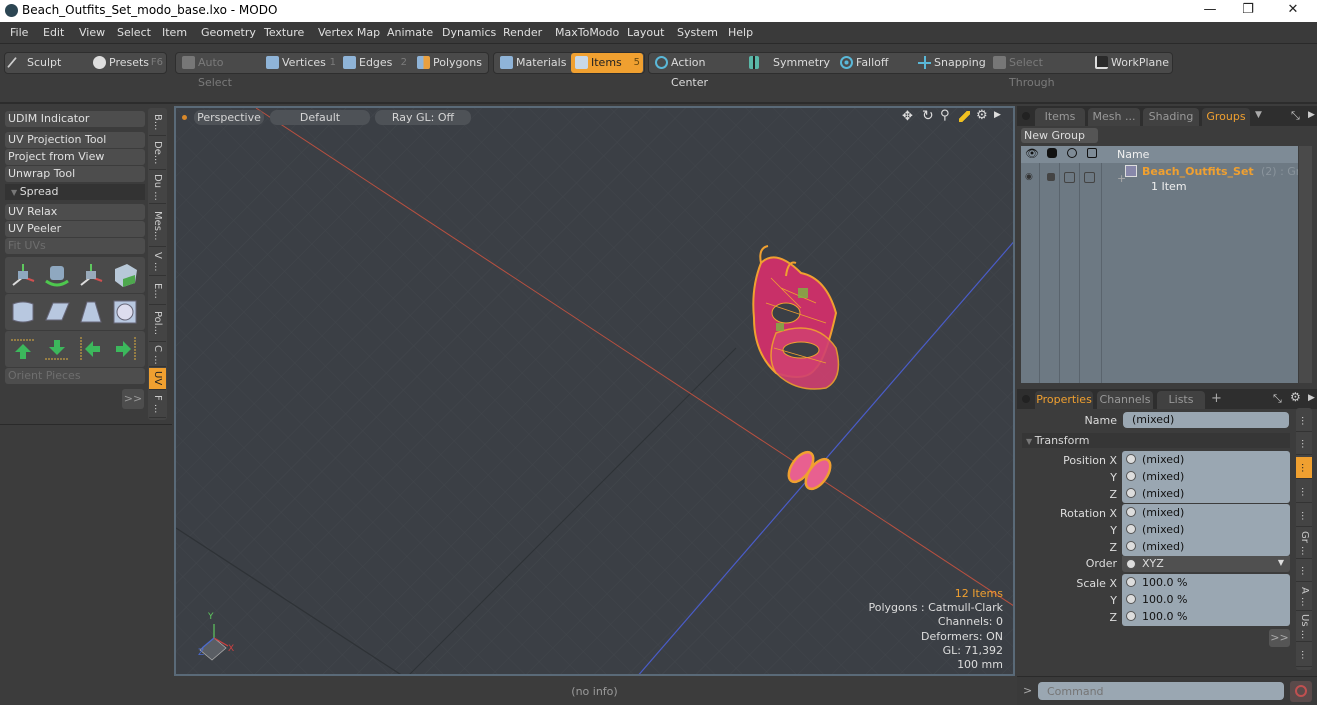 The height and width of the screenshot is (705, 1317). What do you see at coordinates (697, 32) in the screenshot?
I see `menu-system: System` at bounding box center [697, 32].